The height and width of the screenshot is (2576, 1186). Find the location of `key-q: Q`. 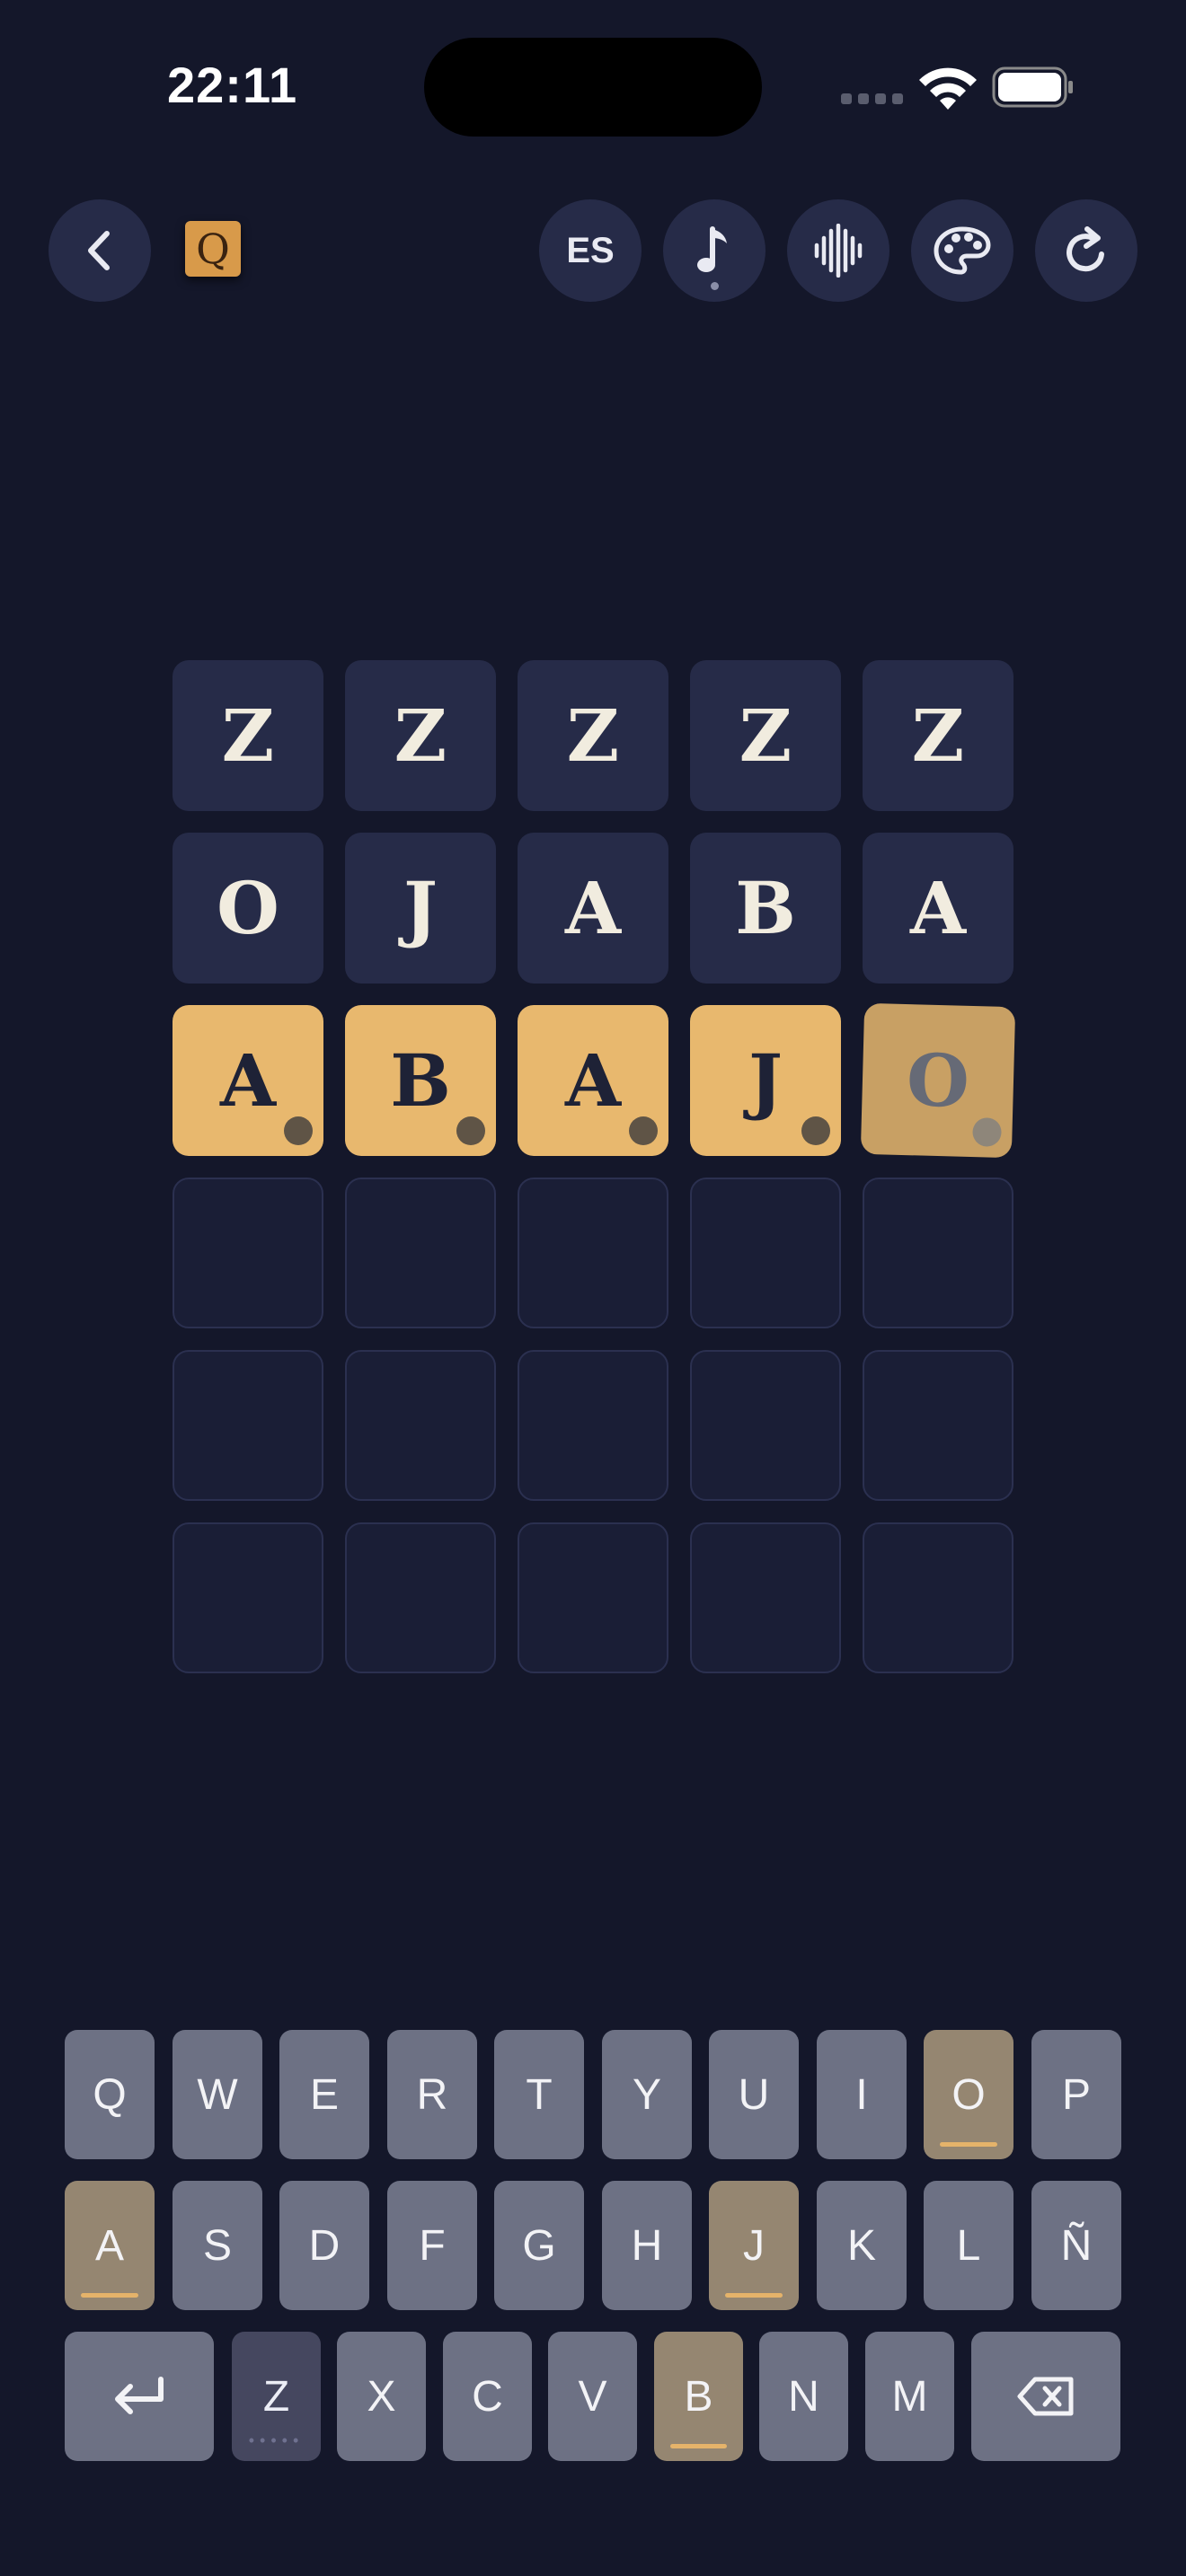

key-q: Q is located at coordinates (110, 2094).